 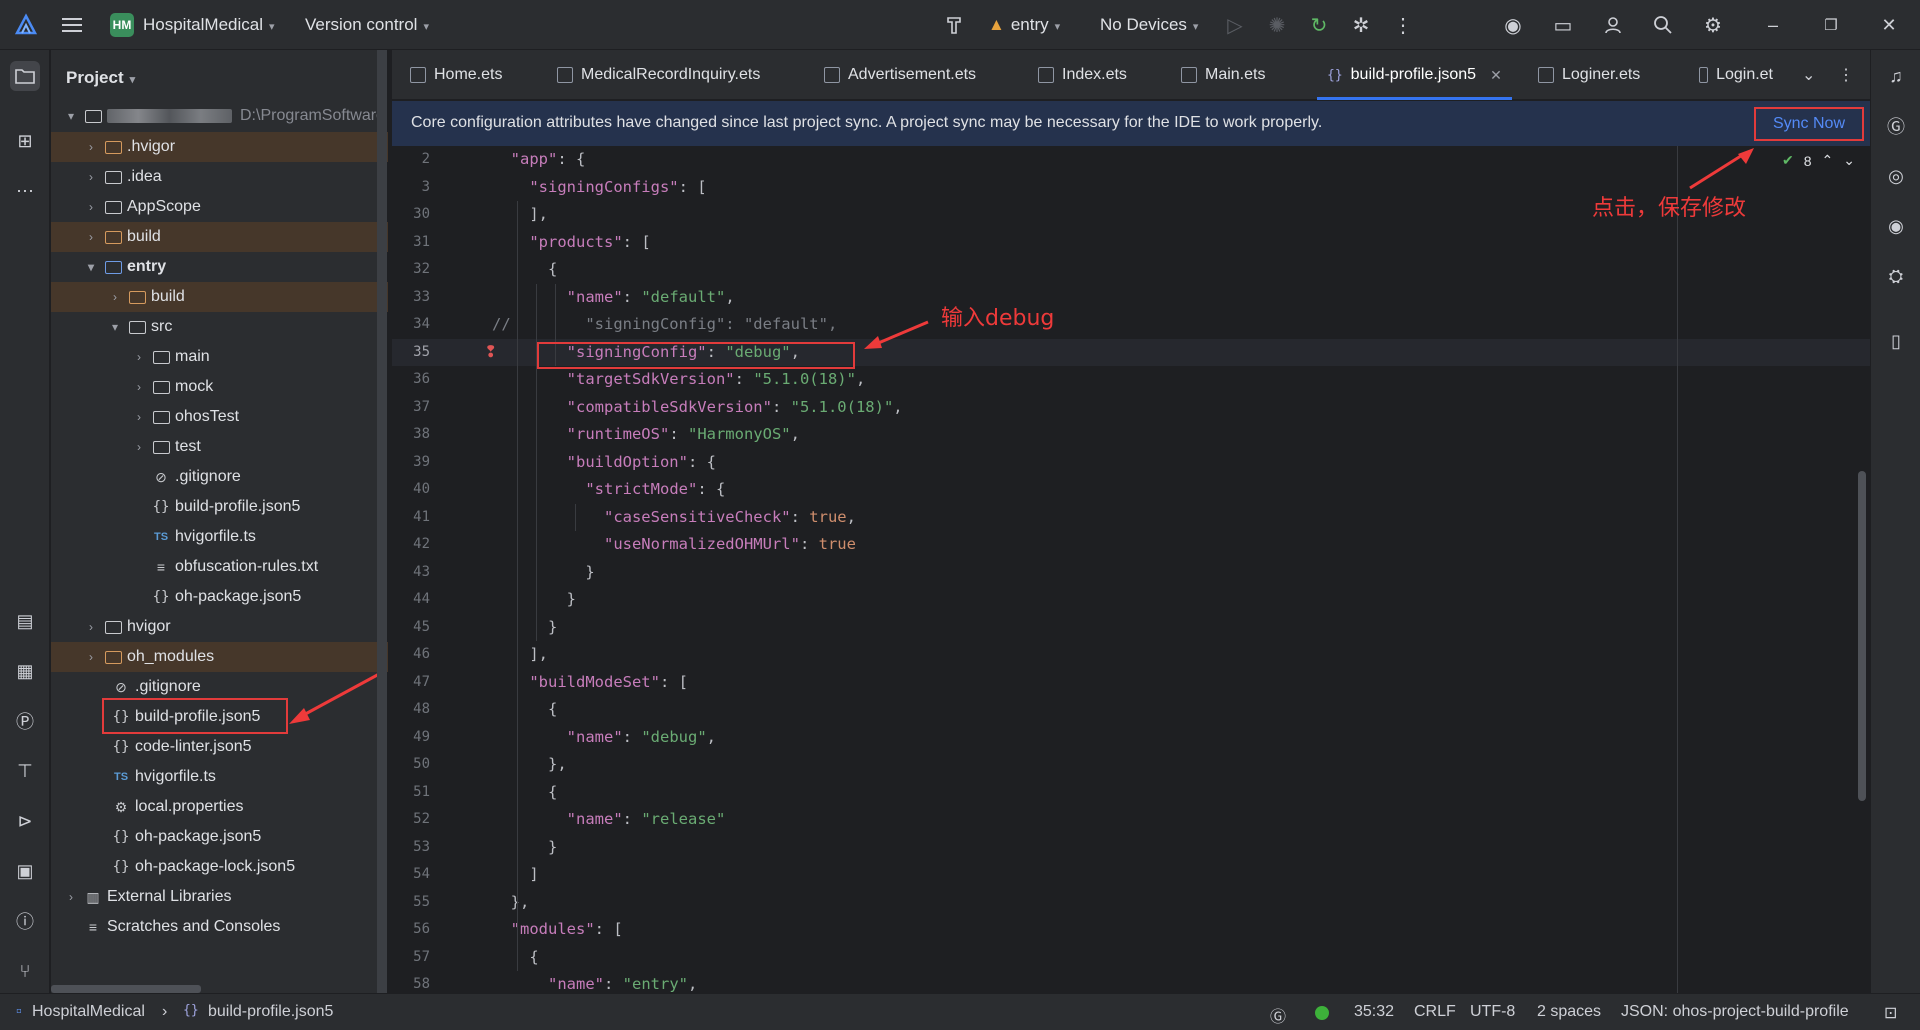 What do you see at coordinates (100, 78) in the screenshot?
I see `project-panel-title: Project ▾` at bounding box center [100, 78].